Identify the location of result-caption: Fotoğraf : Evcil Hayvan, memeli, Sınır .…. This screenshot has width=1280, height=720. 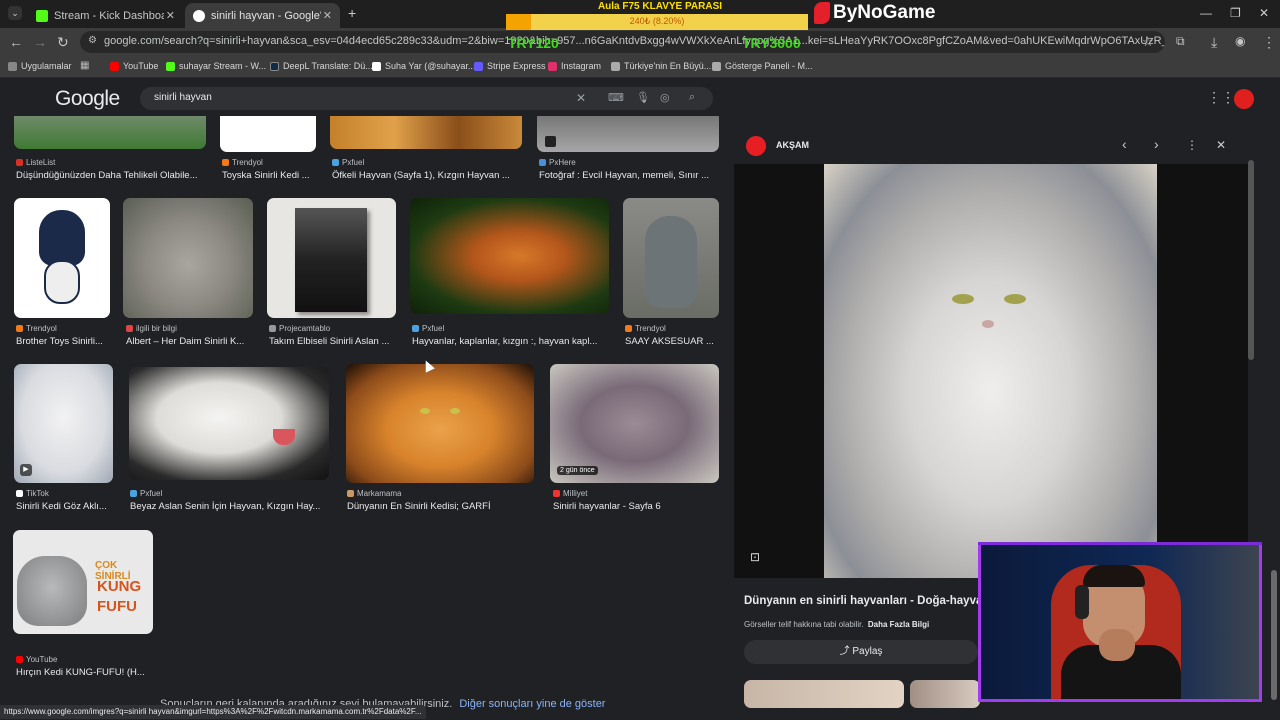
(630, 175).